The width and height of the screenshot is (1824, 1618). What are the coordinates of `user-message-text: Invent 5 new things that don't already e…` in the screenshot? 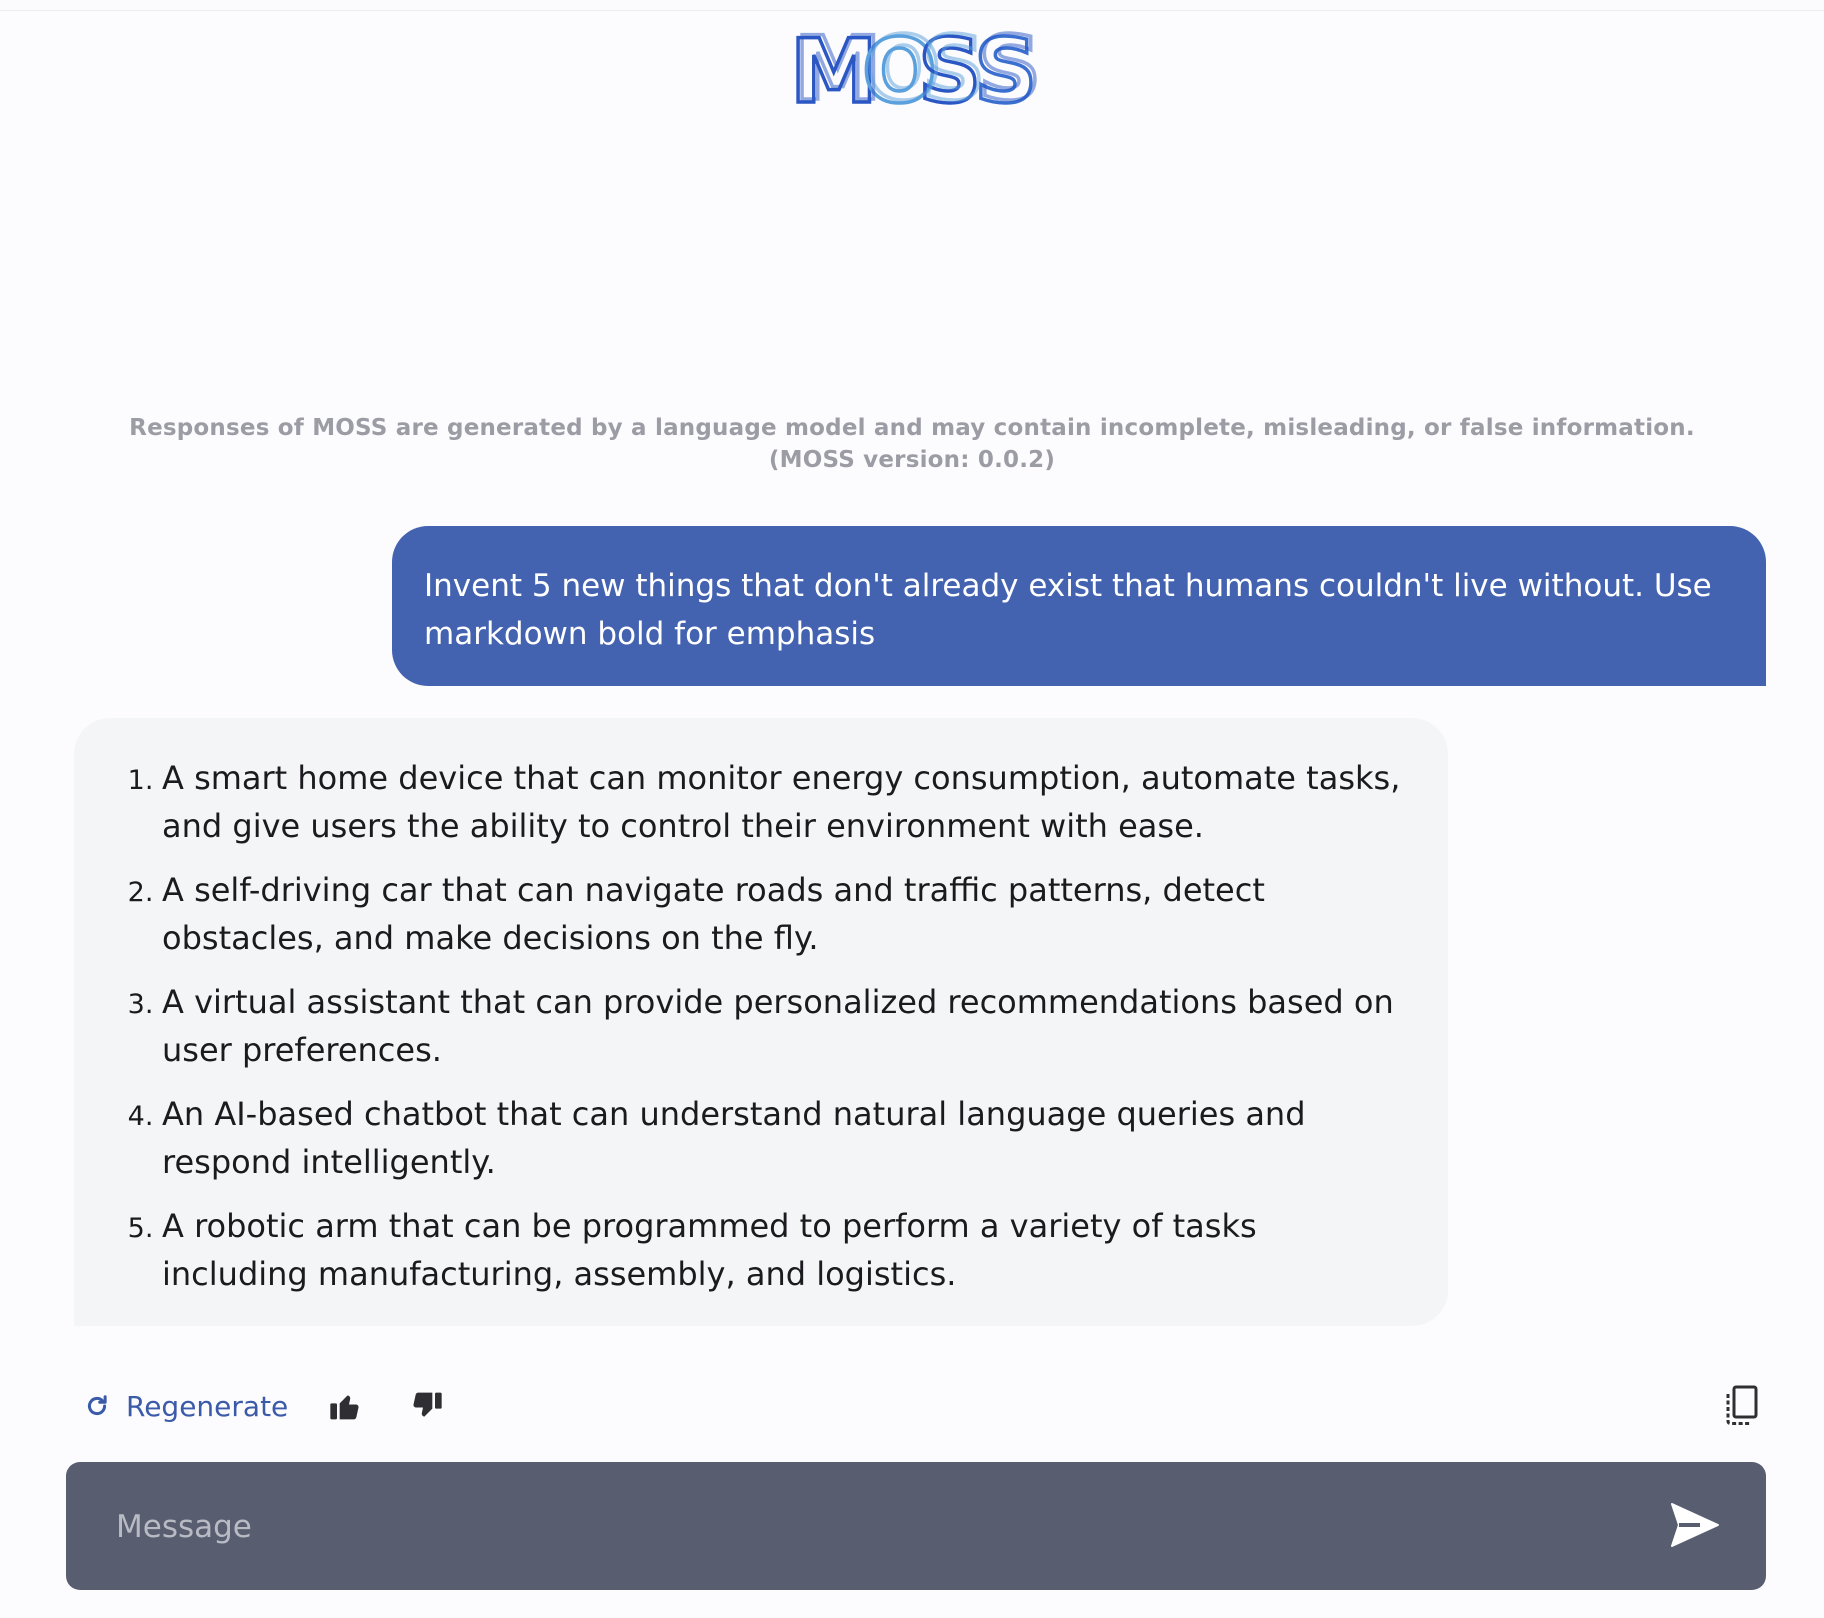 It's located at (1068, 610).